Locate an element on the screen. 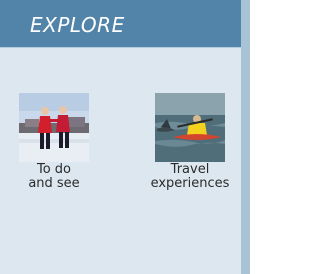 The height and width of the screenshot is (274, 320). header-divider is located at coordinates (125, 57).